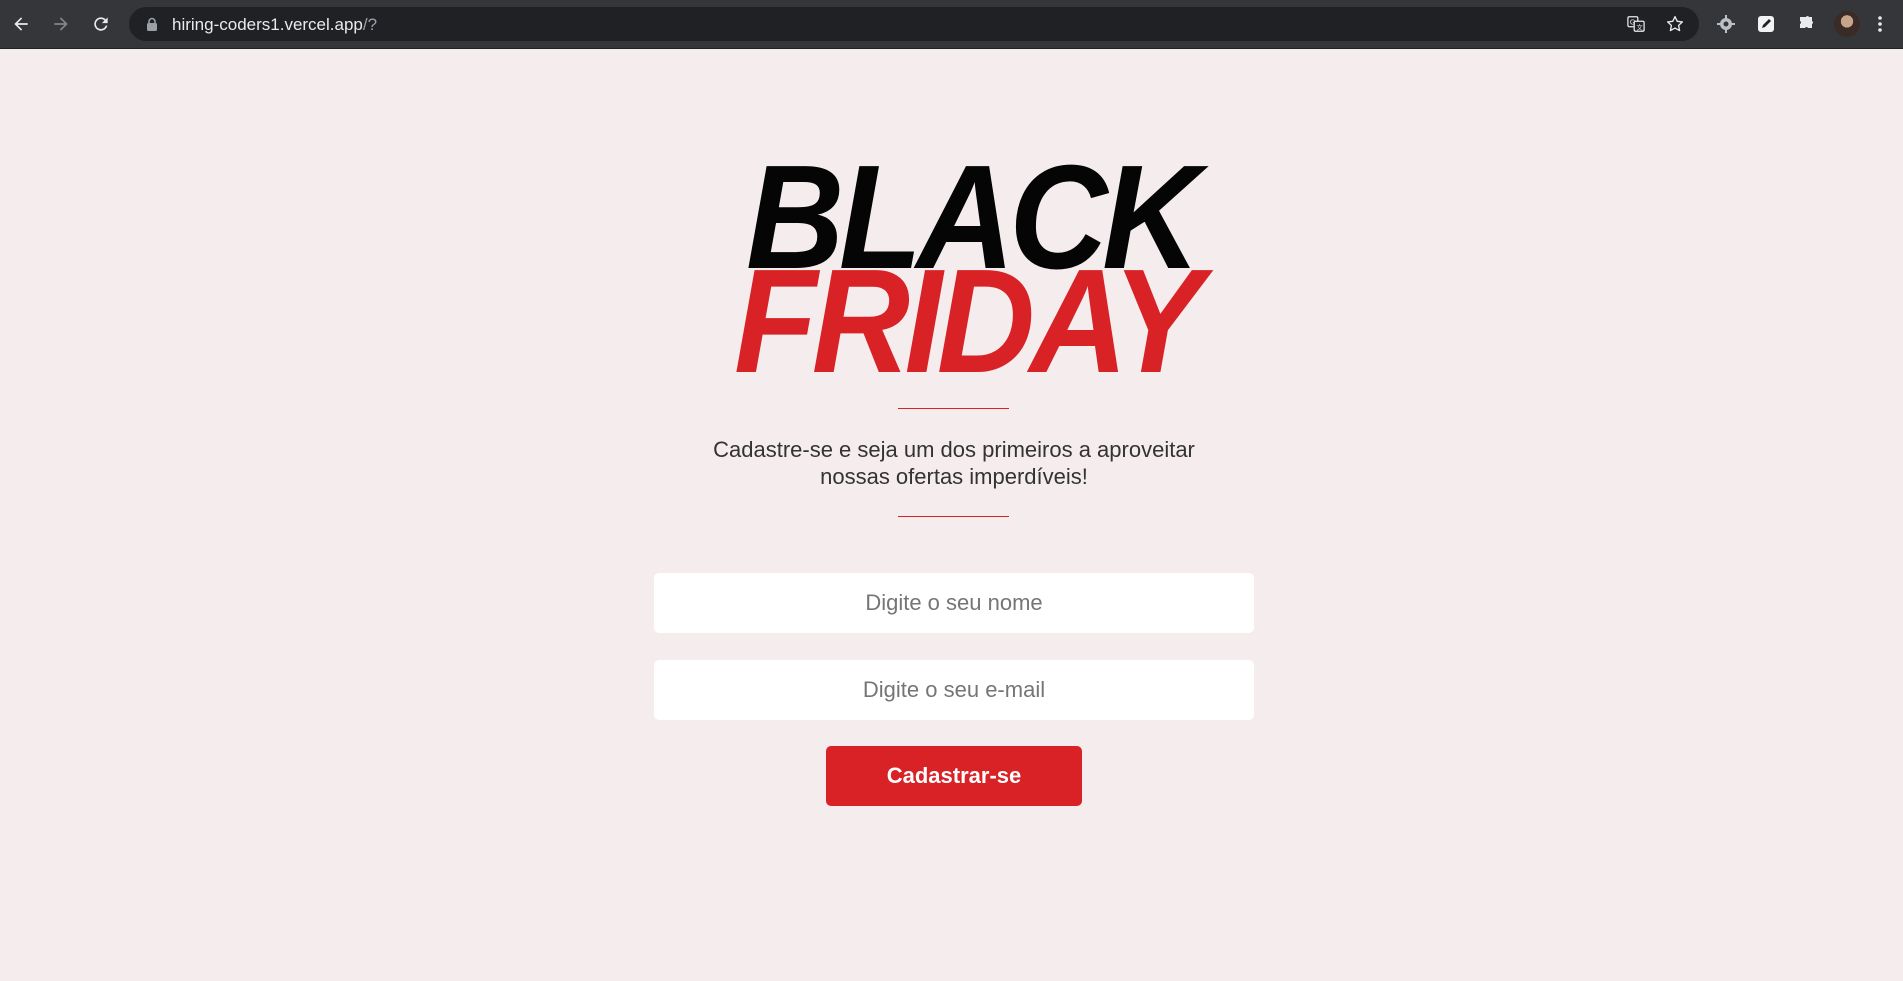 Image resolution: width=1903 pixels, height=981 pixels. Describe the element at coordinates (953, 408) in the screenshot. I see `top-divider` at that location.